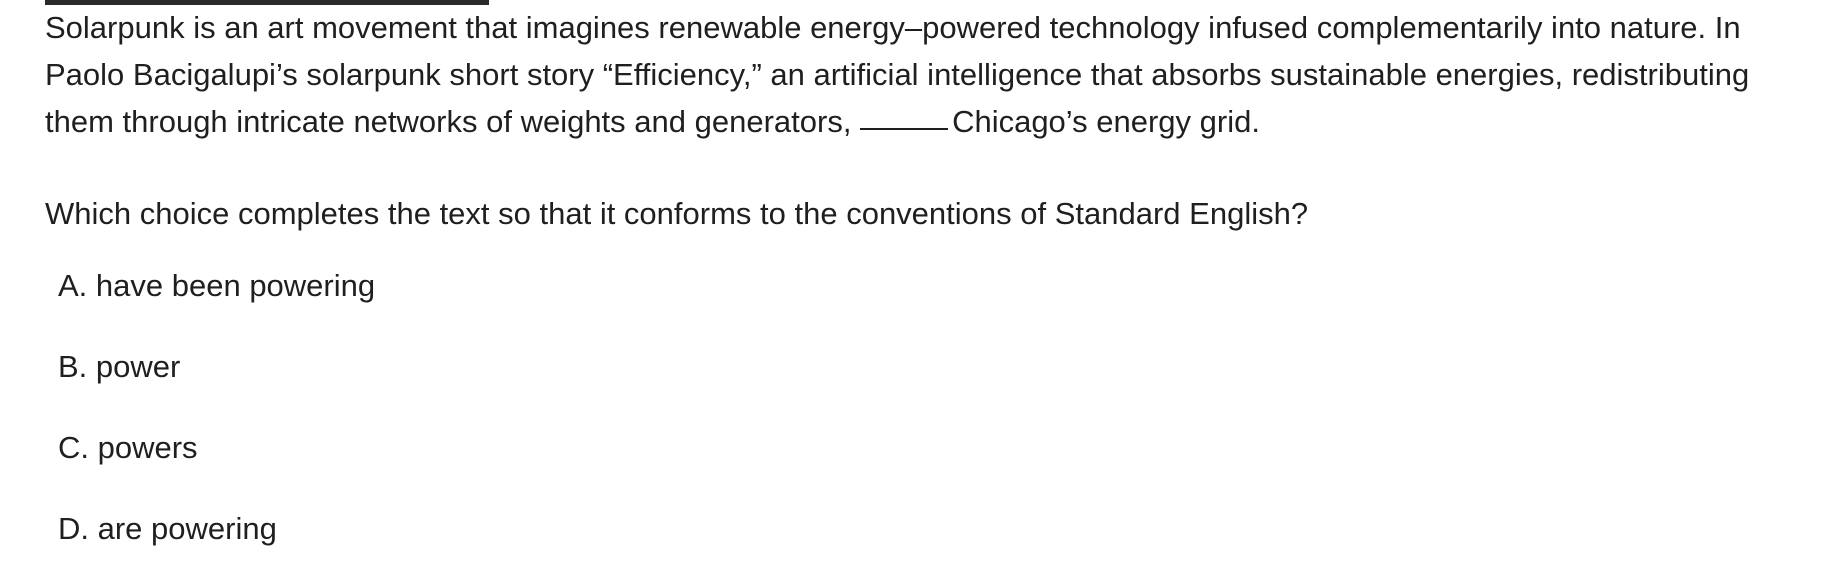 The width and height of the screenshot is (1836, 586). I want to click on passage-text-after-blank: Chicago’s energy grid., so click(1106, 121).